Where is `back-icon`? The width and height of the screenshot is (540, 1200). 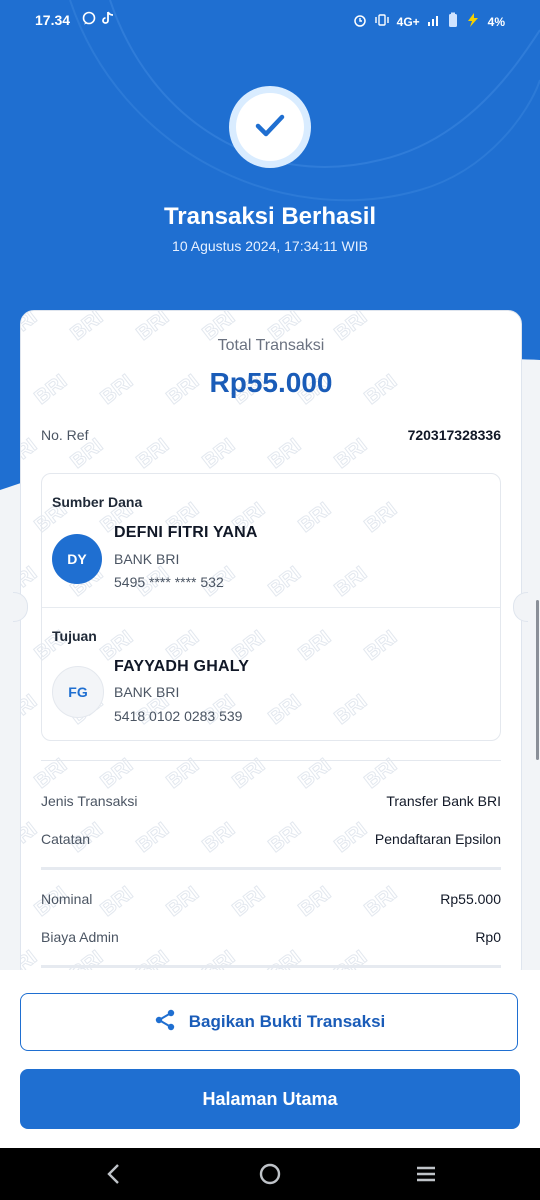
back-icon is located at coordinates (114, 1176).